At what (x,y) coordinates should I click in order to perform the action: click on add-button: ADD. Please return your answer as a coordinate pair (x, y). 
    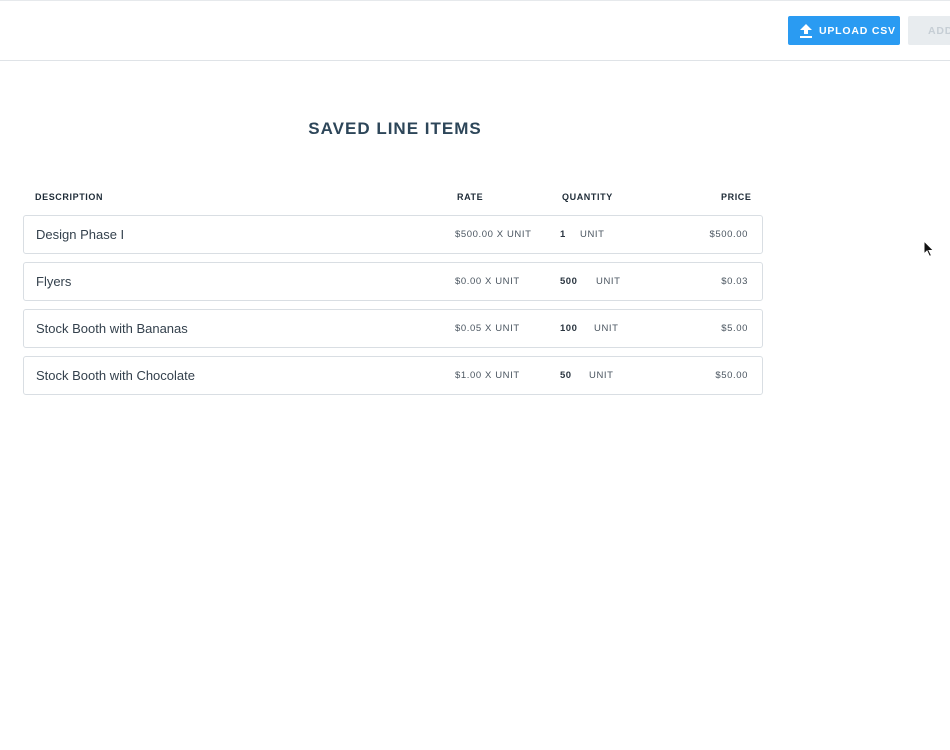
    Looking at the image, I should click on (929, 30).